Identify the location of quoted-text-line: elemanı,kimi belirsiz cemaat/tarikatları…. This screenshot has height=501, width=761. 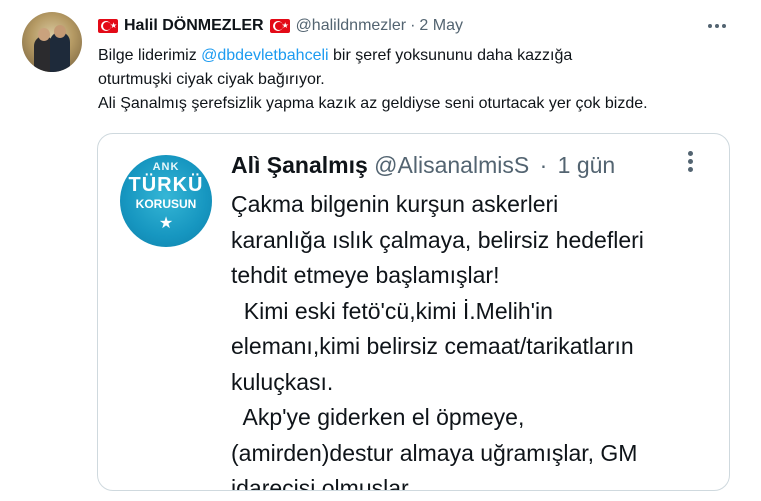
(432, 346).